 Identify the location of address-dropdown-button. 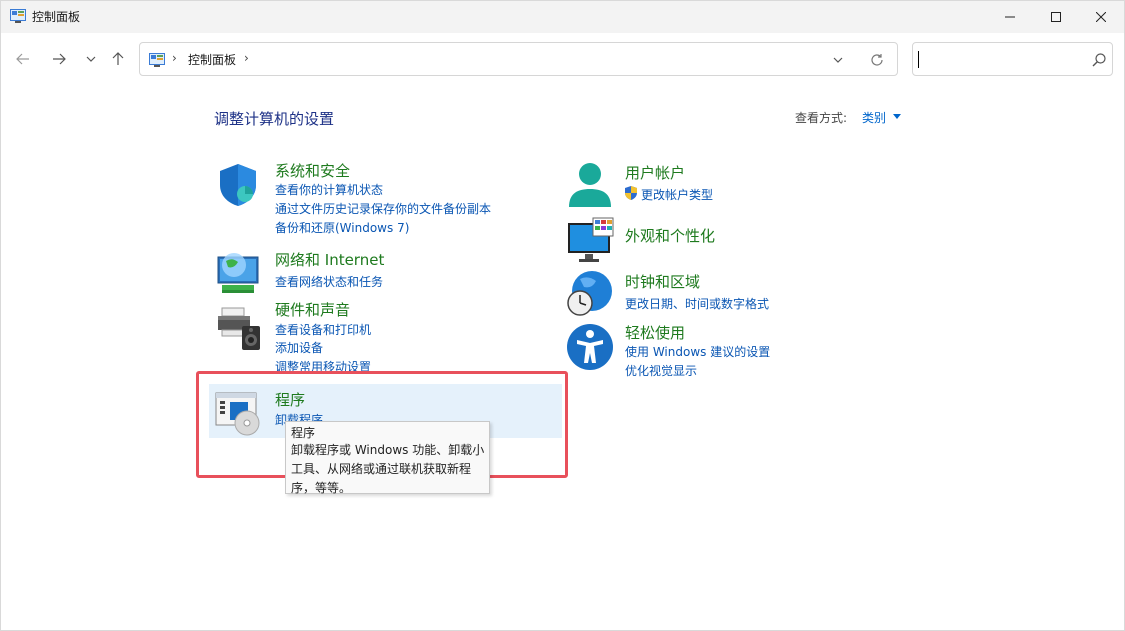
(838, 60).